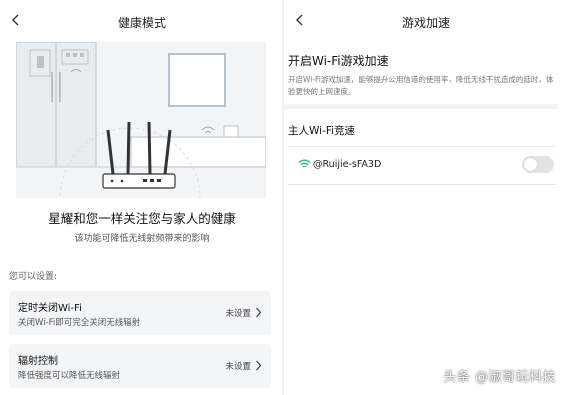 The height and width of the screenshot is (395, 568). What do you see at coordinates (530, 164) in the screenshot?
I see `toggle-knob` at bounding box center [530, 164].